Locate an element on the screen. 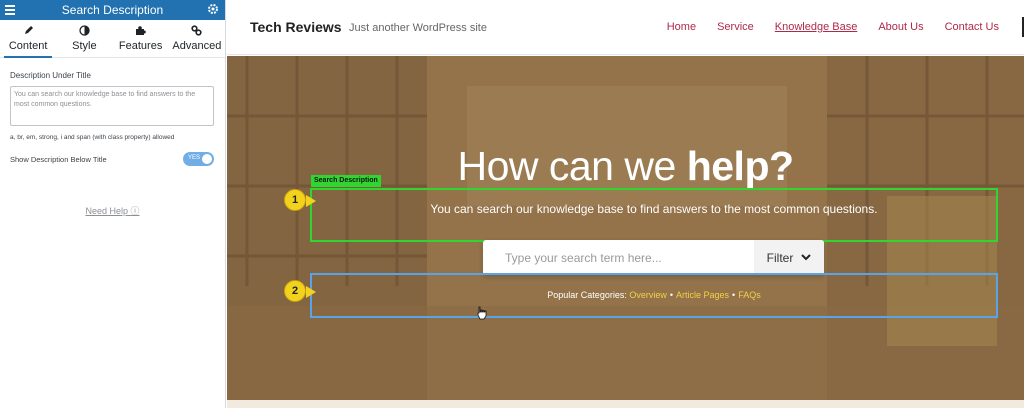 The width and height of the screenshot is (1024, 408). callout-badge-2: 2 is located at coordinates (295, 291).